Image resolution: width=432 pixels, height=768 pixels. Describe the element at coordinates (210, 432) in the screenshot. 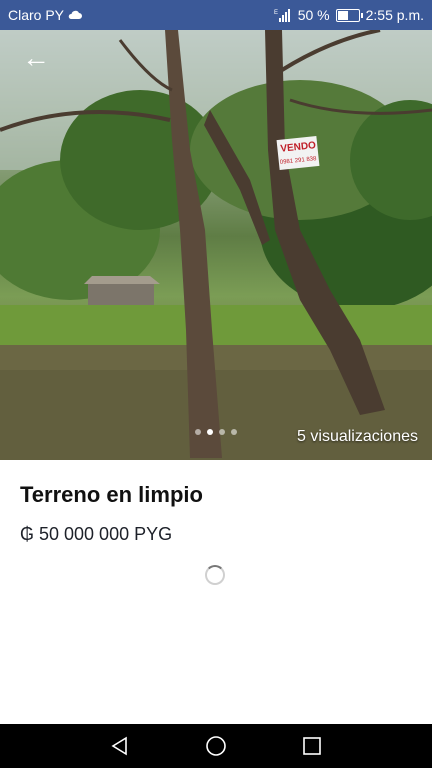

I see `carousel-dot-active` at that location.